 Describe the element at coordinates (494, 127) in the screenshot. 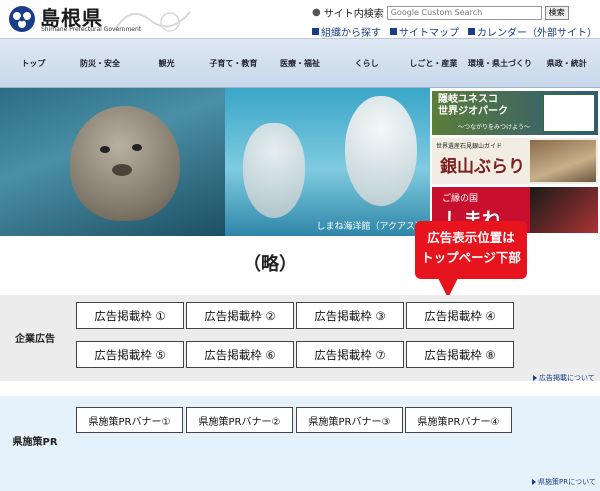

I see `geopark-subtitle: 〜つながりをみつけよう〜` at that location.